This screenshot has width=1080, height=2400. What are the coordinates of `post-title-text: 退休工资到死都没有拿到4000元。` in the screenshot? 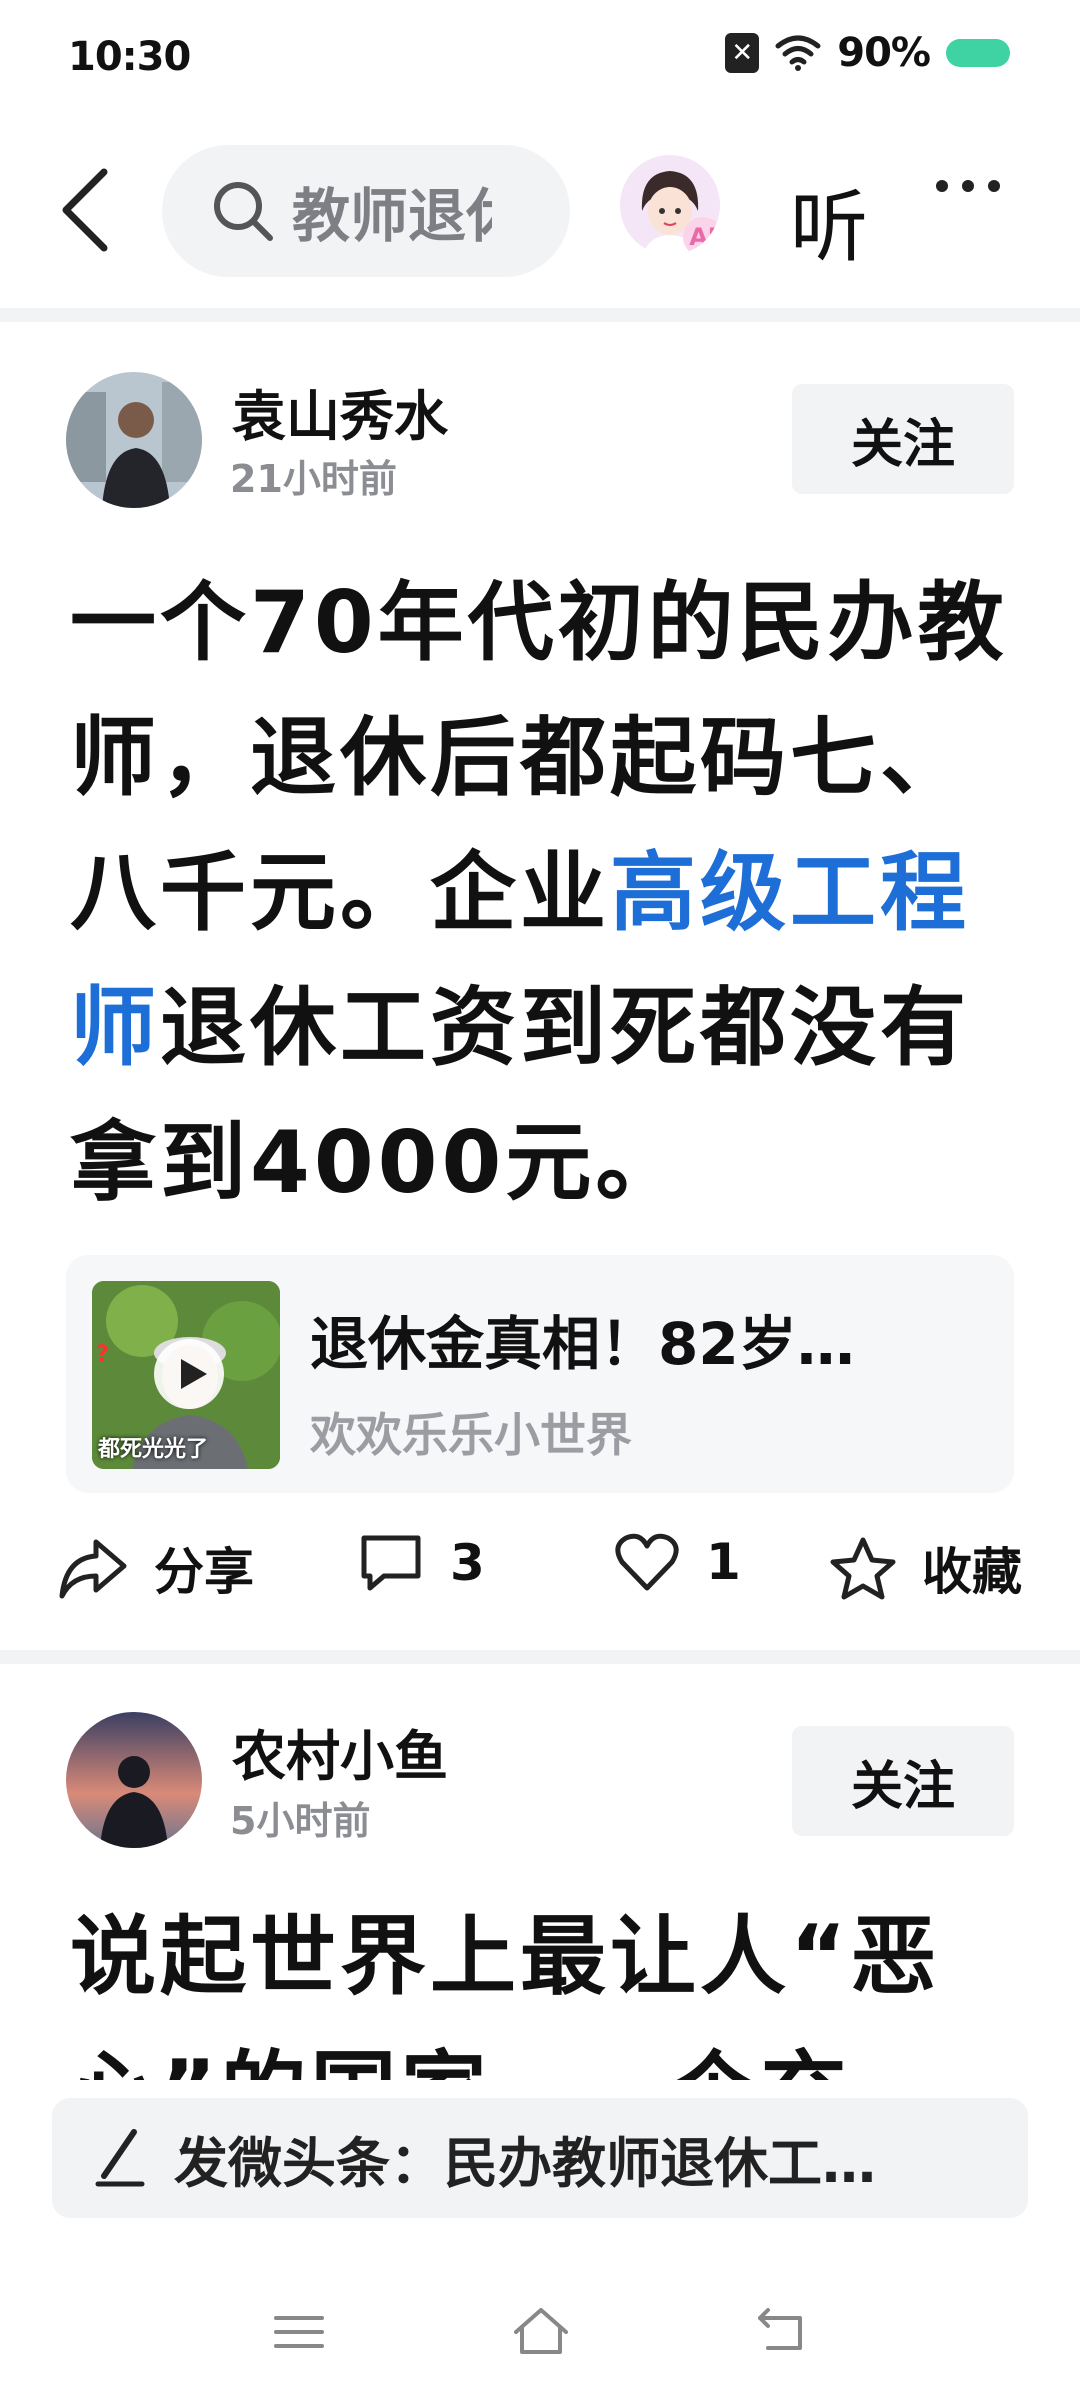 It's located at (520, 1095).